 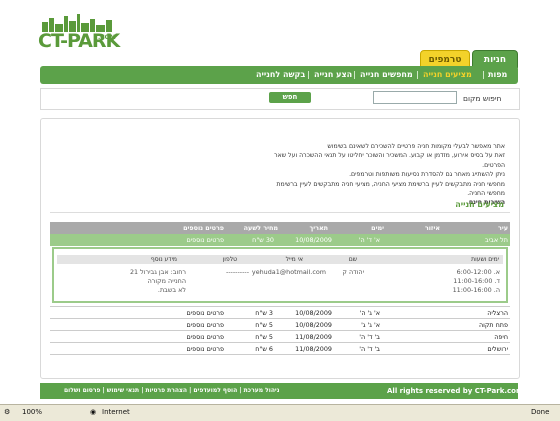 I want to click on nav-item-offer-parking: הצע חנייה, so click(x=333, y=75).